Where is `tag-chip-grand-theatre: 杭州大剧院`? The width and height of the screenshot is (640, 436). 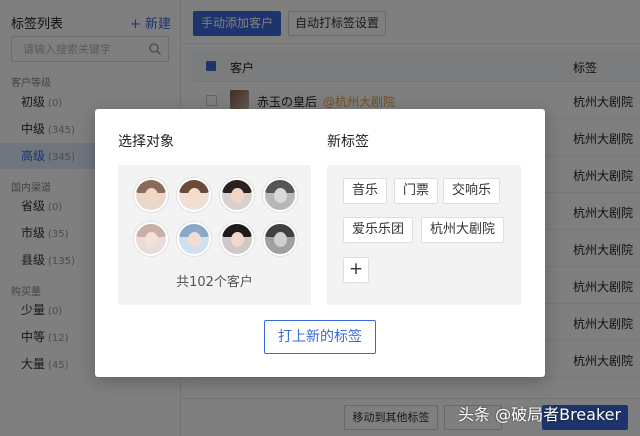 tag-chip-grand-theatre: 杭州大剧院 is located at coordinates (463, 230).